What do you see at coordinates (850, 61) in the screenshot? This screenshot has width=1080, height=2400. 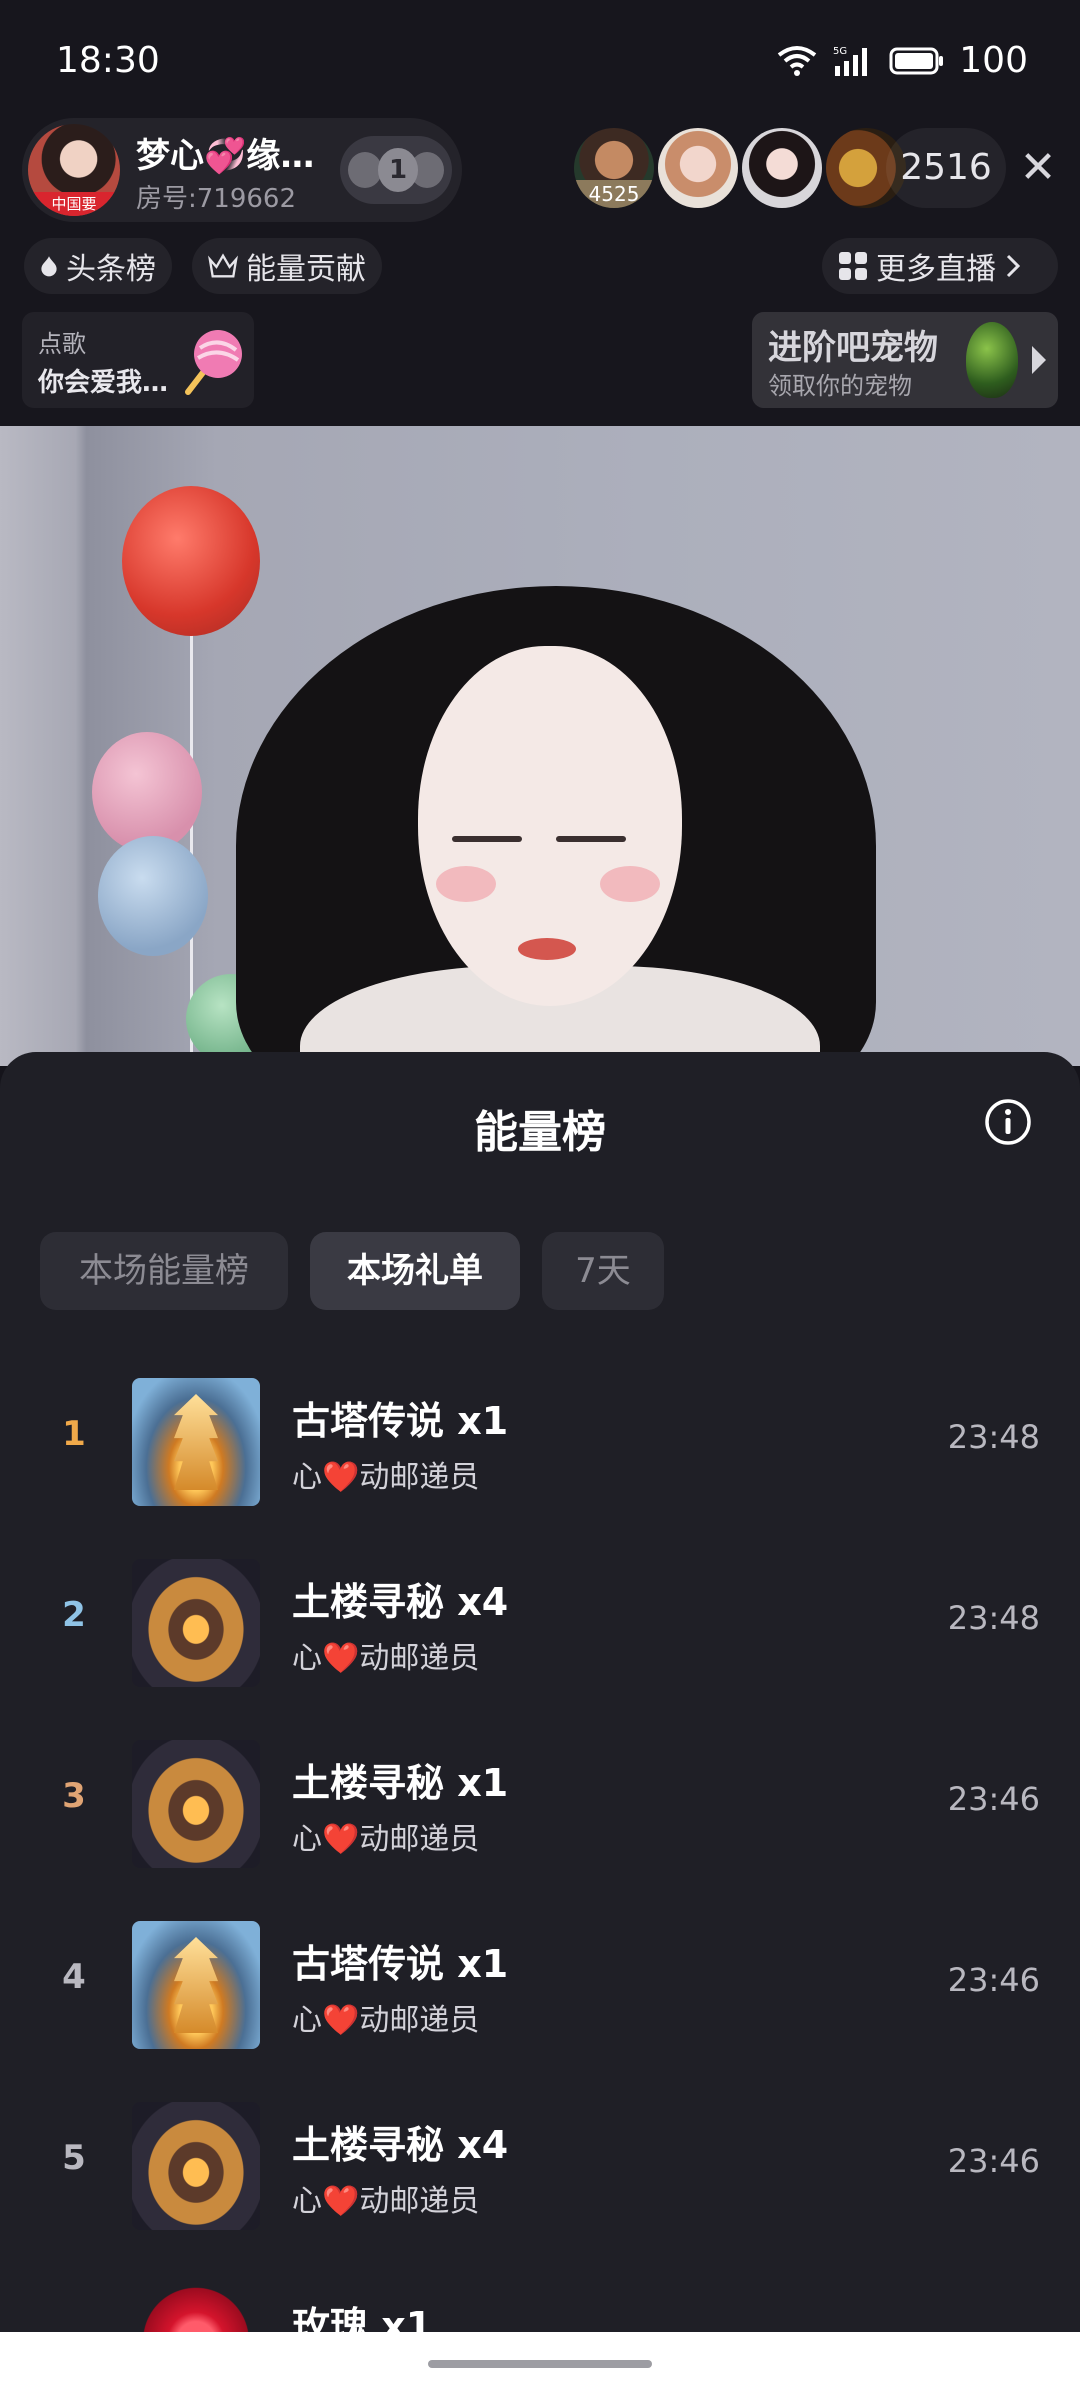 I see `signal-5g-icon: 5G` at bounding box center [850, 61].